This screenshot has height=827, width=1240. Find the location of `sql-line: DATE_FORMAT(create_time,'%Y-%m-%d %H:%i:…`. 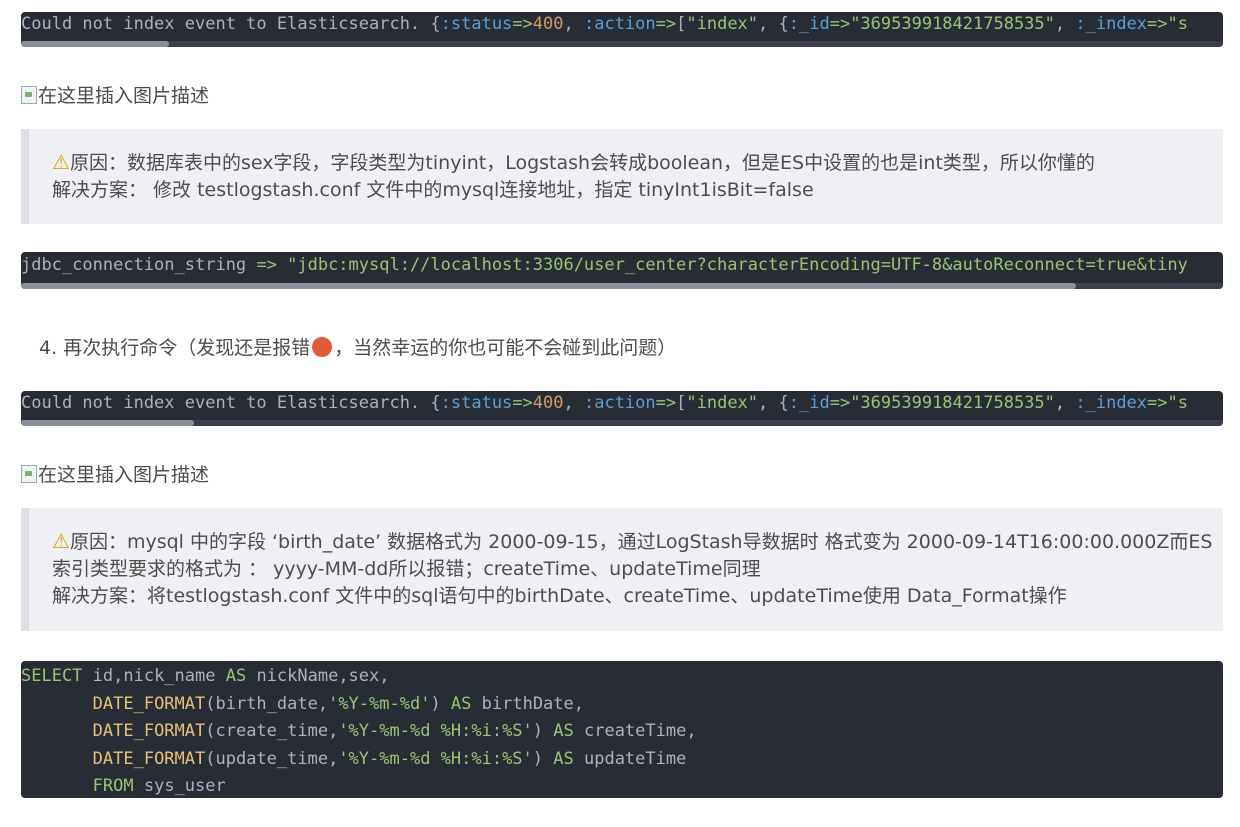

sql-line: DATE_FORMAT(create_time,'%Y-%m-%d %H:%i:… is located at coordinates (359, 732).